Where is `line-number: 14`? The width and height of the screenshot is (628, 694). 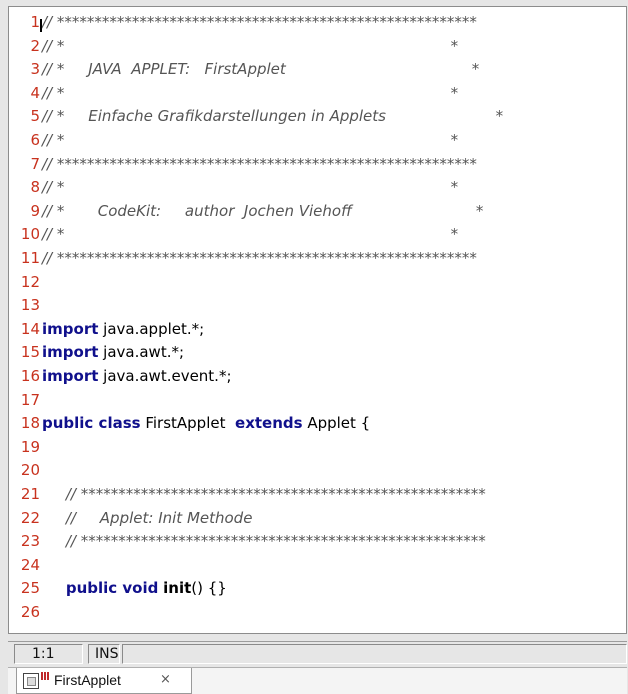
line-number: 14 is located at coordinates (30, 328).